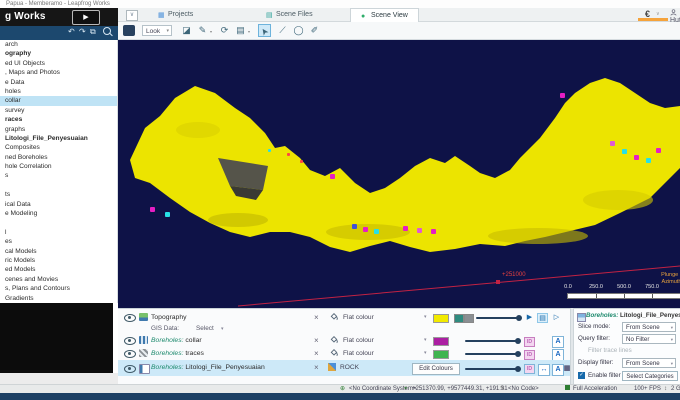  I want to click on tree-item: Composites, so click(58, 147).